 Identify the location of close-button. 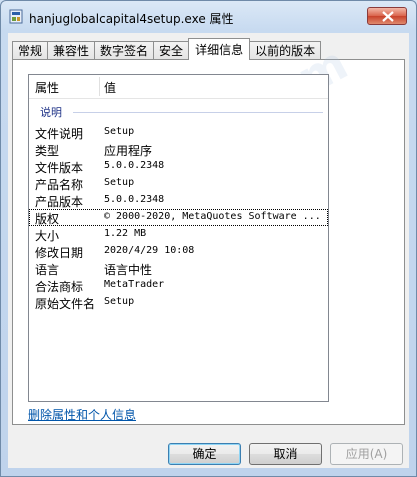
(387, 16).